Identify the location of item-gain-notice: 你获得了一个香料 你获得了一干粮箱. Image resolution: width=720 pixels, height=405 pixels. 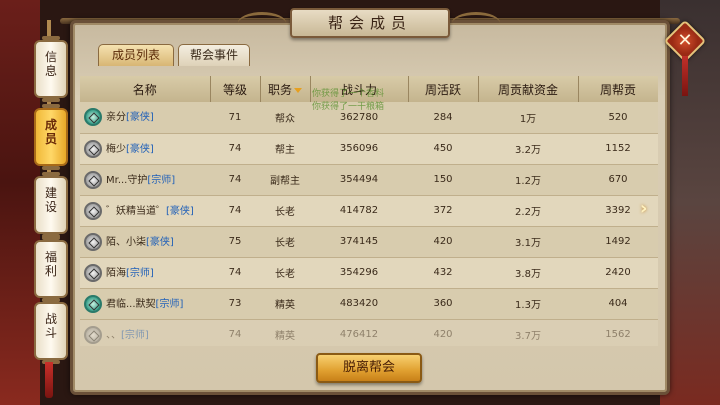
(348, 100).